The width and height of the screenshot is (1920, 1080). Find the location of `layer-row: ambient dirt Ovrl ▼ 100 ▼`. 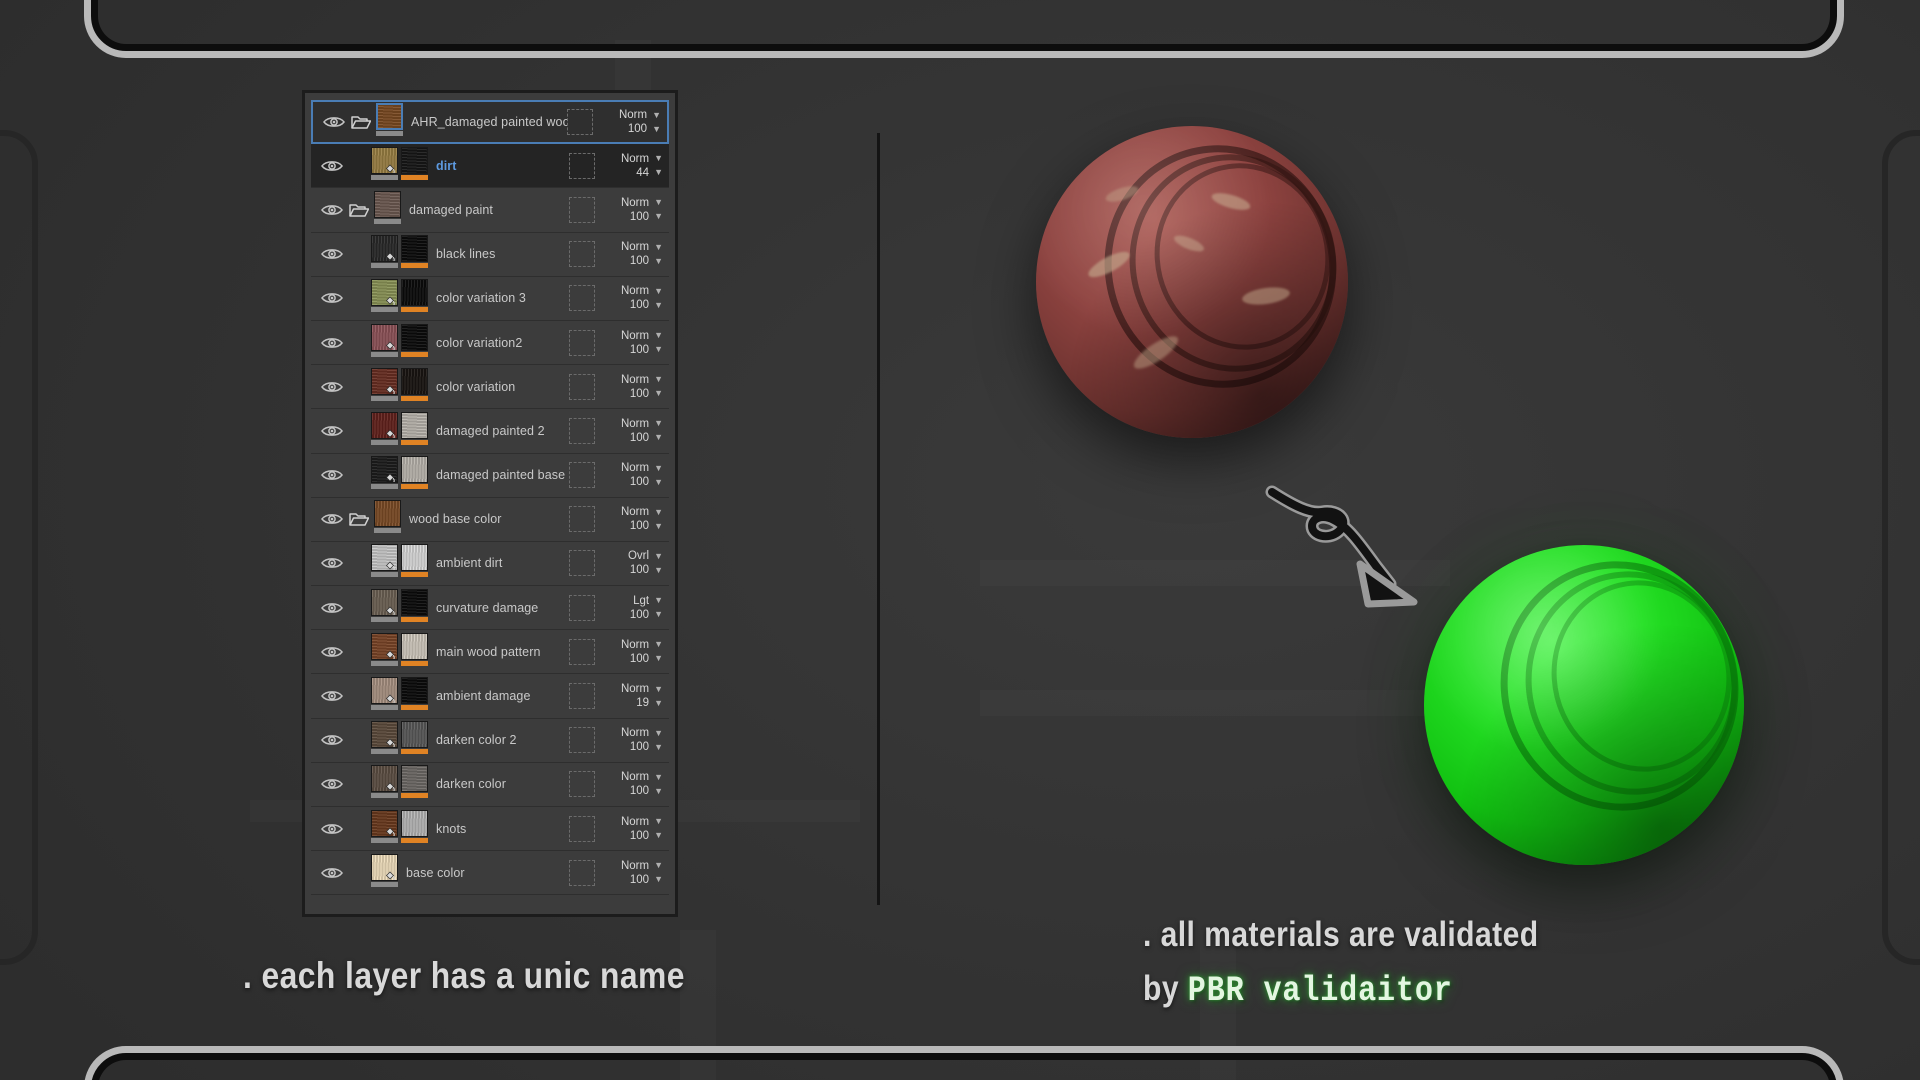

layer-row: ambient dirt Ovrl ▼ 100 ▼ is located at coordinates (490, 564).